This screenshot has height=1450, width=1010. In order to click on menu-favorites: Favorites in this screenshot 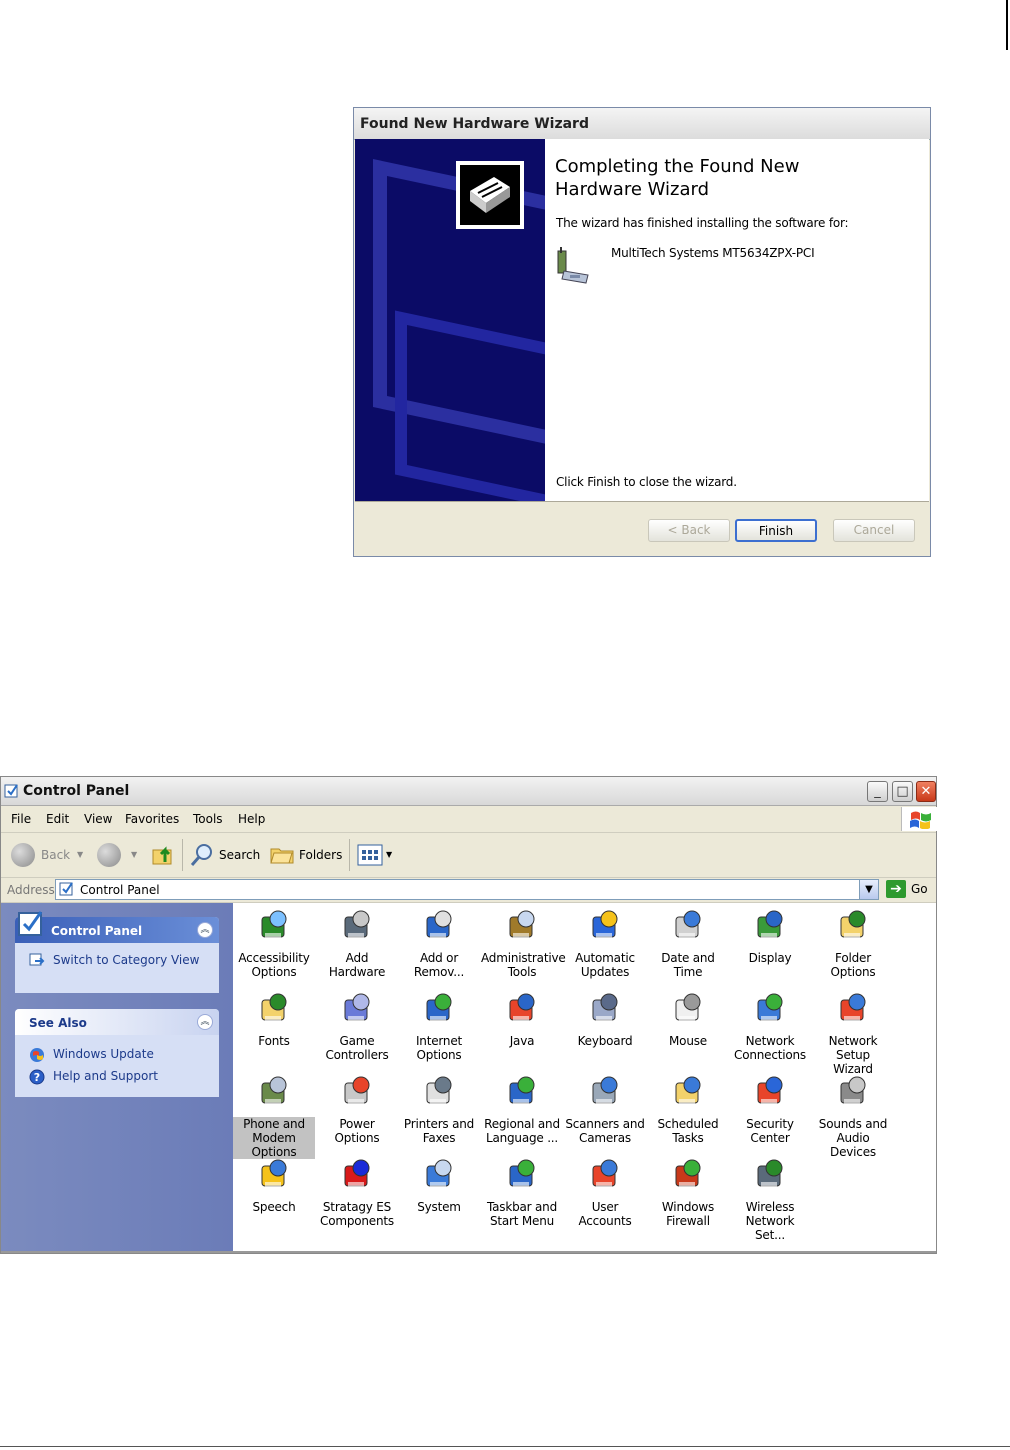, I will do `click(152, 819)`.